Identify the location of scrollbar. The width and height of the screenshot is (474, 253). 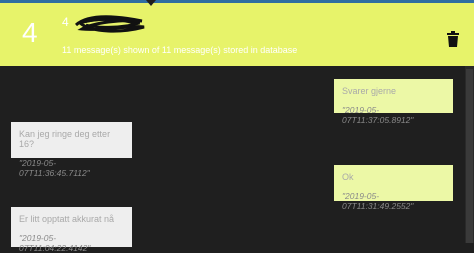
(469, 154).